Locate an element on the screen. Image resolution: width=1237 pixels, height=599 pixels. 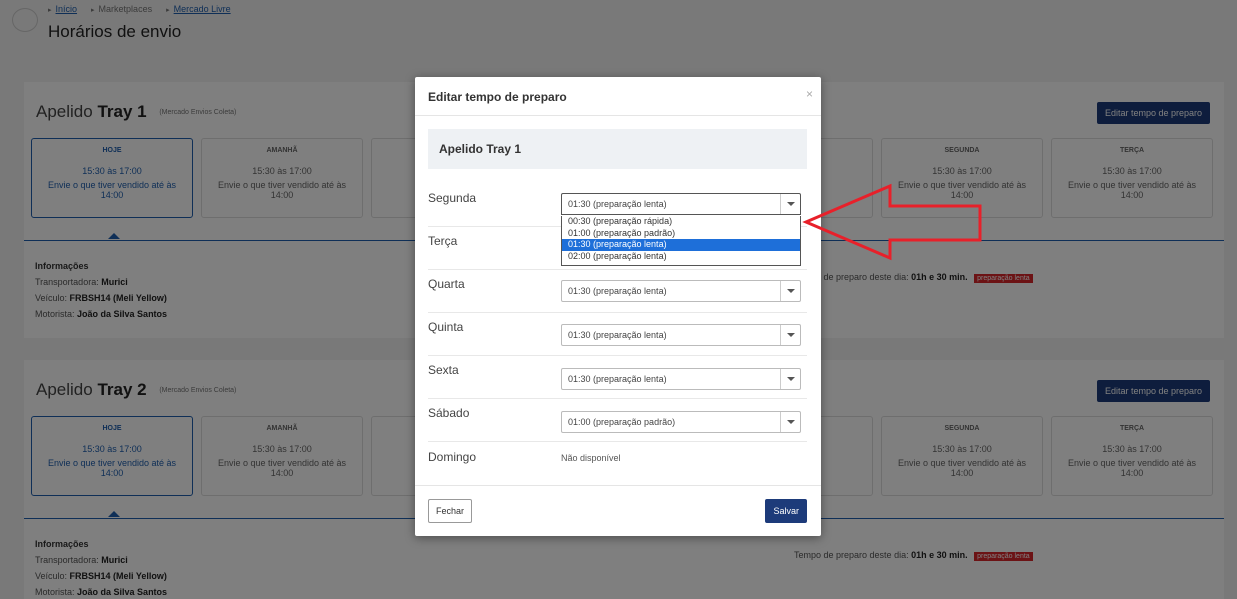
row-quarta: Quarta 01:30 (preparação lenta) is located at coordinates (617, 291).